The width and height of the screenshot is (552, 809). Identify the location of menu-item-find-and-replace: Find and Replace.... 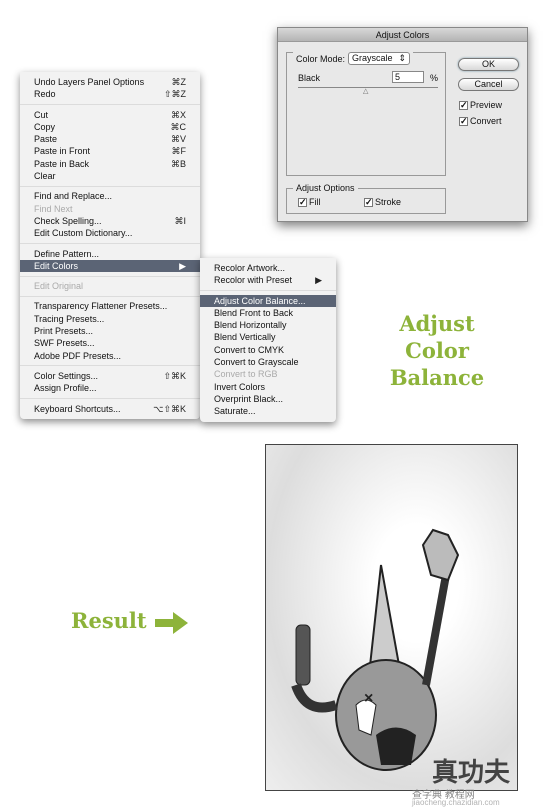
(110, 196).